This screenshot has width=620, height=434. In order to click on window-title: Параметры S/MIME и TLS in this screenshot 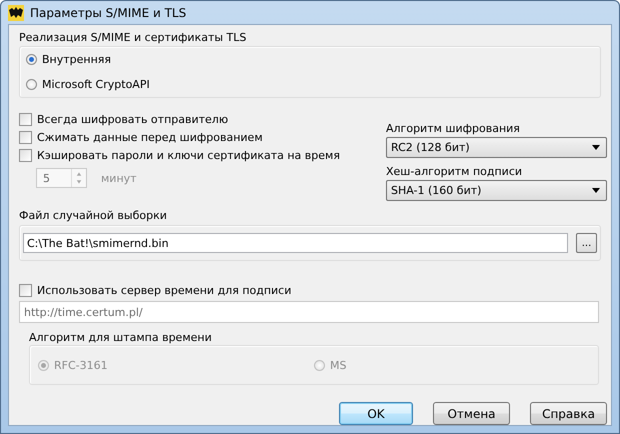, I will do `click(108, 13)`.